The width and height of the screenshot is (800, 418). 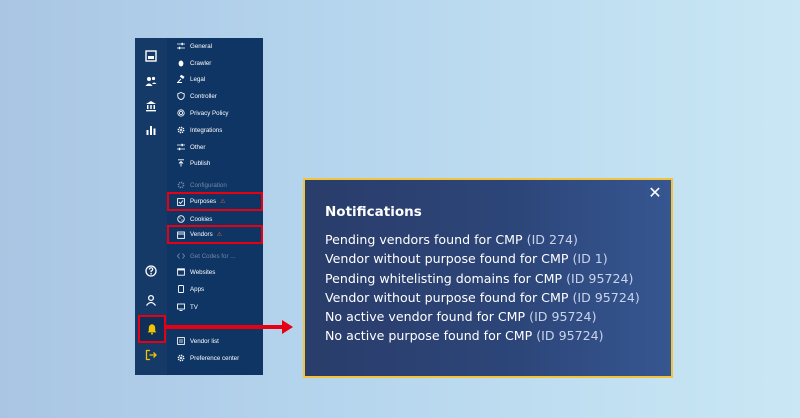 I want to click on notification-item: Pending vendors found for CMP (ID 274), so click(x=498, y=239).